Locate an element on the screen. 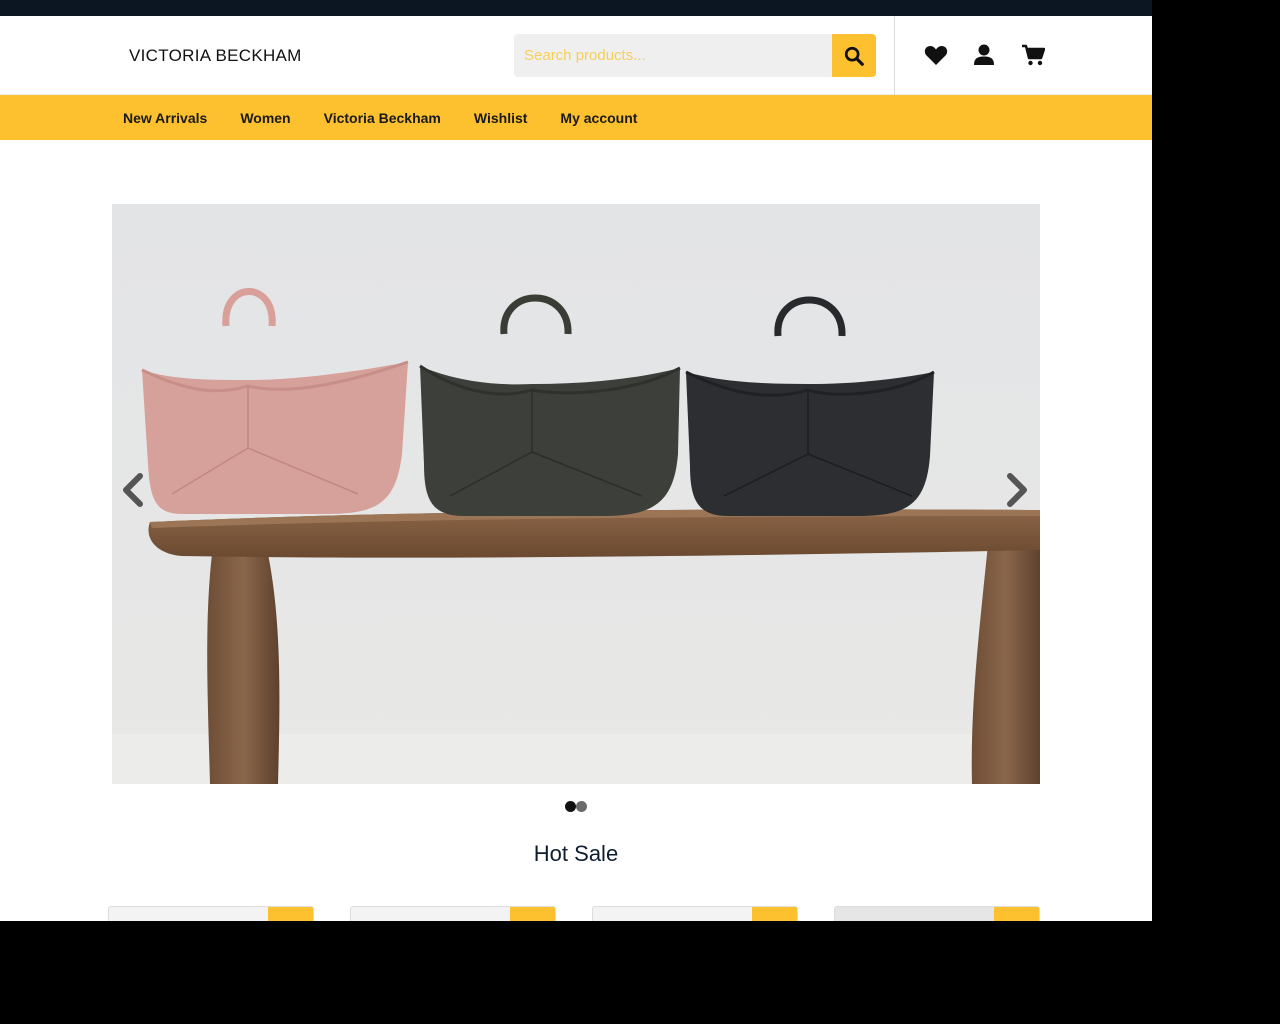 The width and height of the screenshot is (1280, 1024). nav-item-women: Women is located at coordinates (265, 118).